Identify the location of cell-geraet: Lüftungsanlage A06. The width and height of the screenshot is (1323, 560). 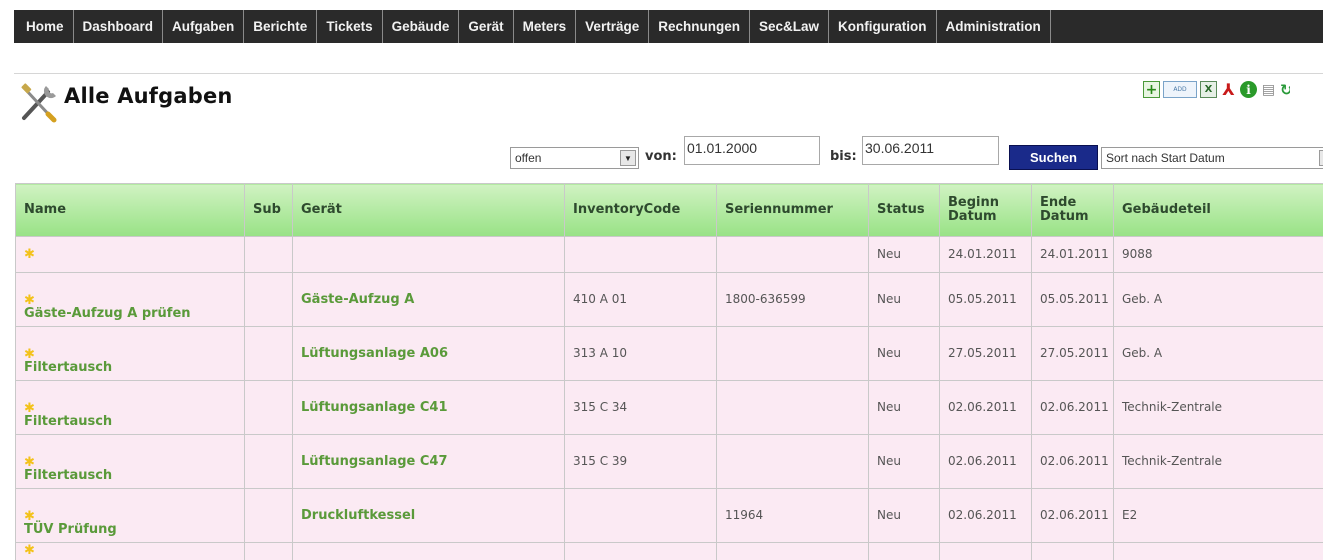
(428, 353).